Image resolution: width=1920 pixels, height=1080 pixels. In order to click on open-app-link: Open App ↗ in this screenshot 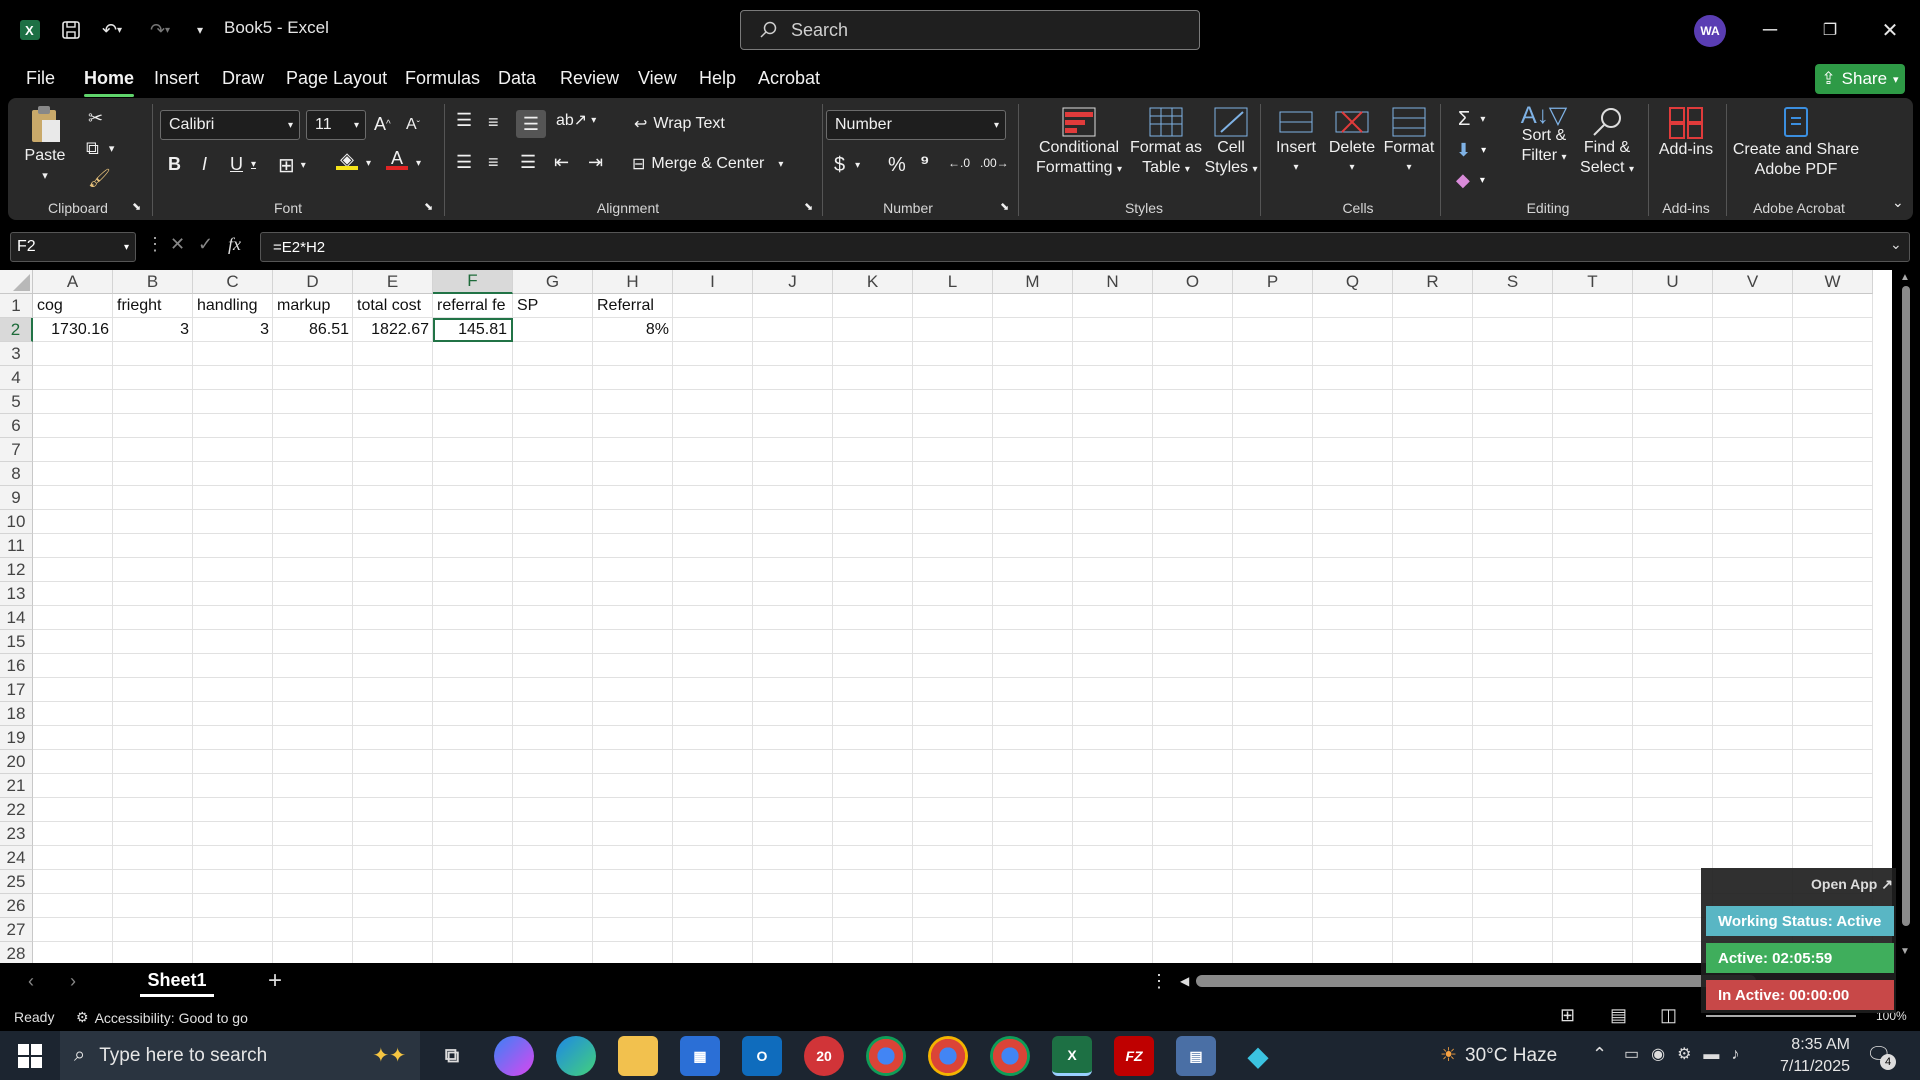, I will do `click(1852, 884)`.